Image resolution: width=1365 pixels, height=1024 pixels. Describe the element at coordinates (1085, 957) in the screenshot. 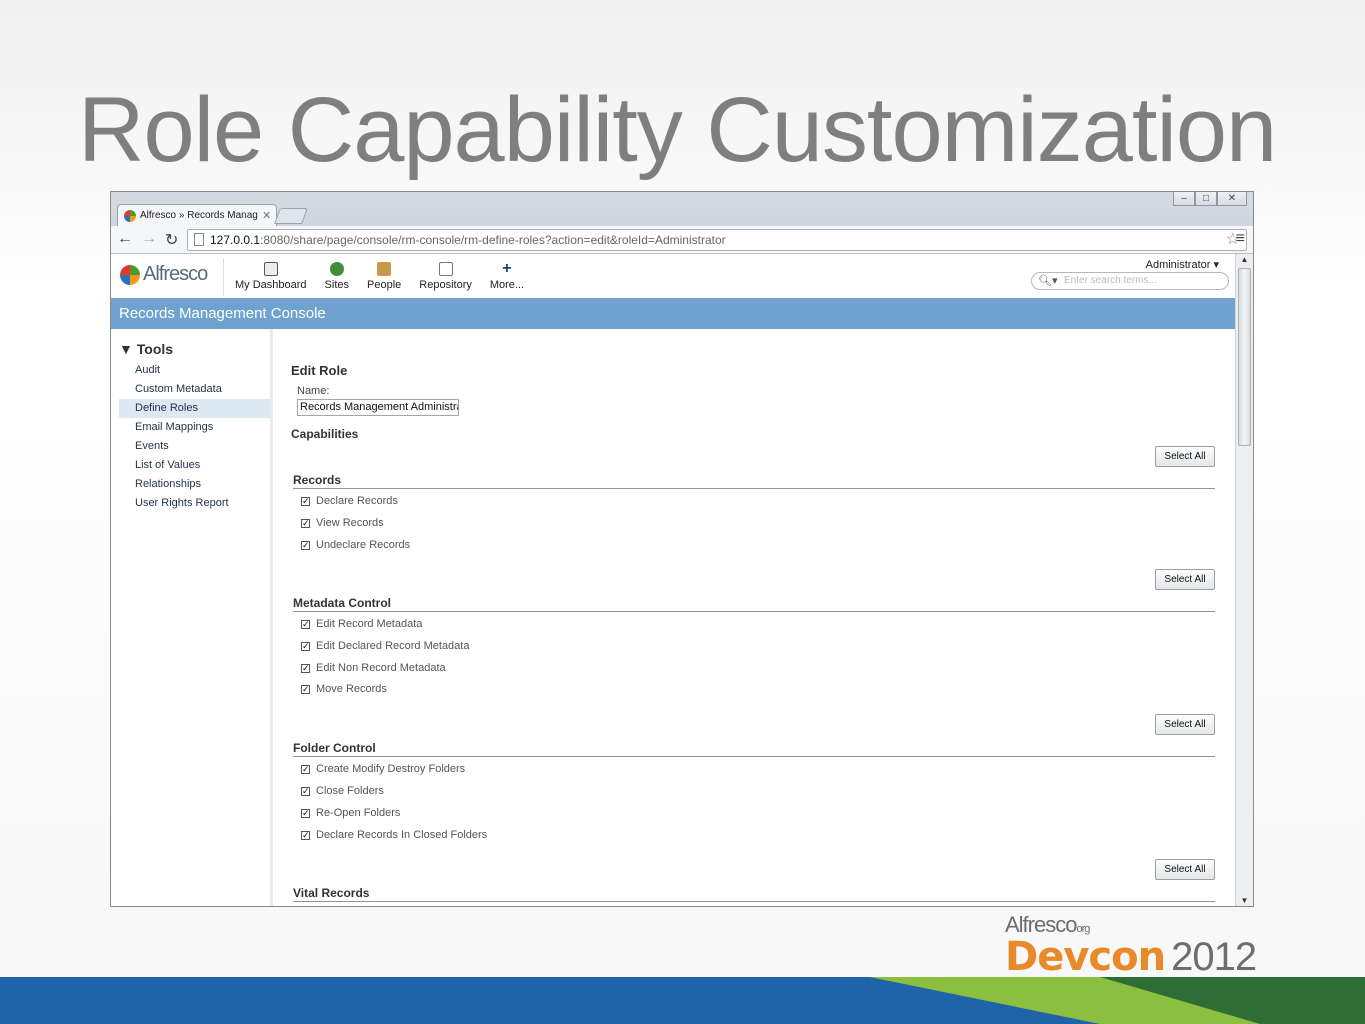

I see `devcon-name: Devcon` at that location.